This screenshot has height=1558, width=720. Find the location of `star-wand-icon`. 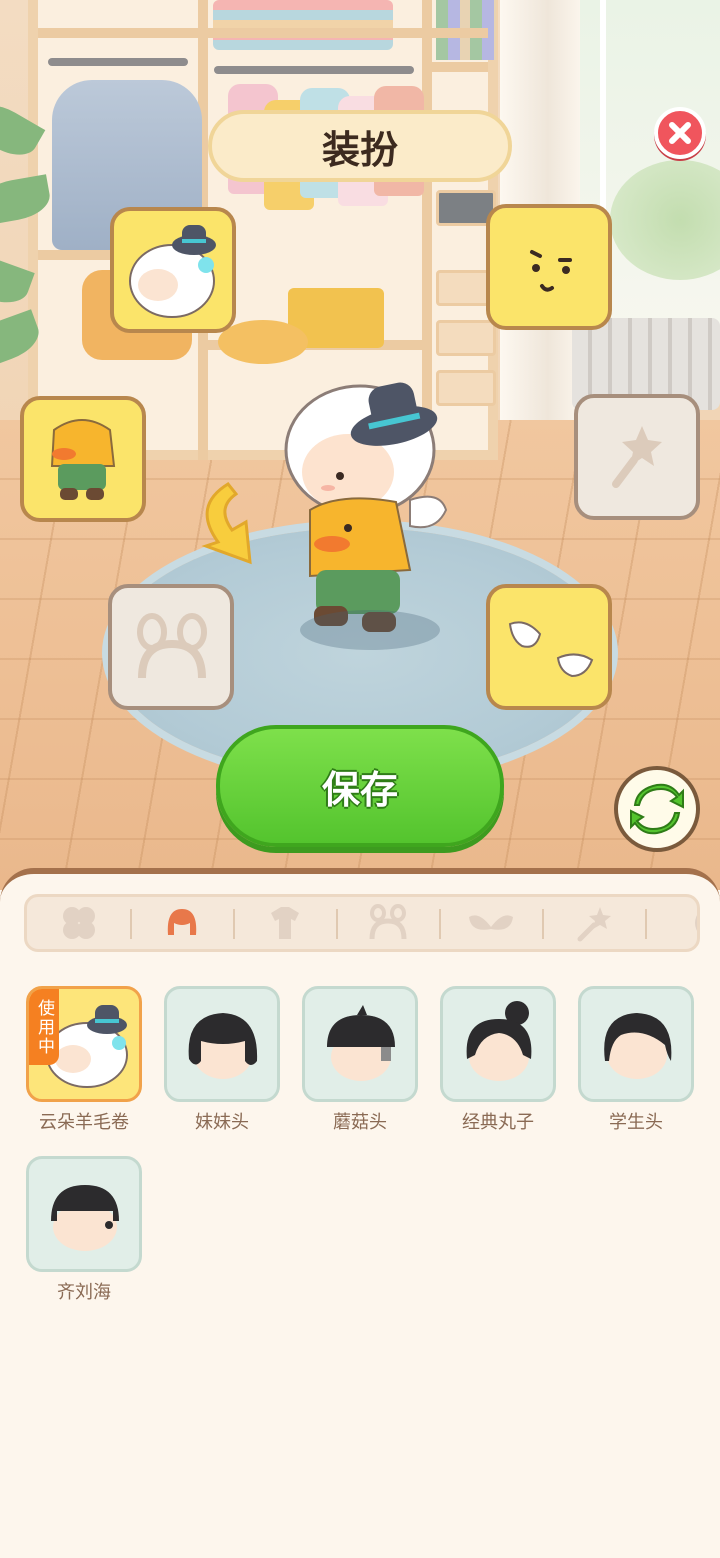

star-wand-icon is located at coordinates (637, 457).